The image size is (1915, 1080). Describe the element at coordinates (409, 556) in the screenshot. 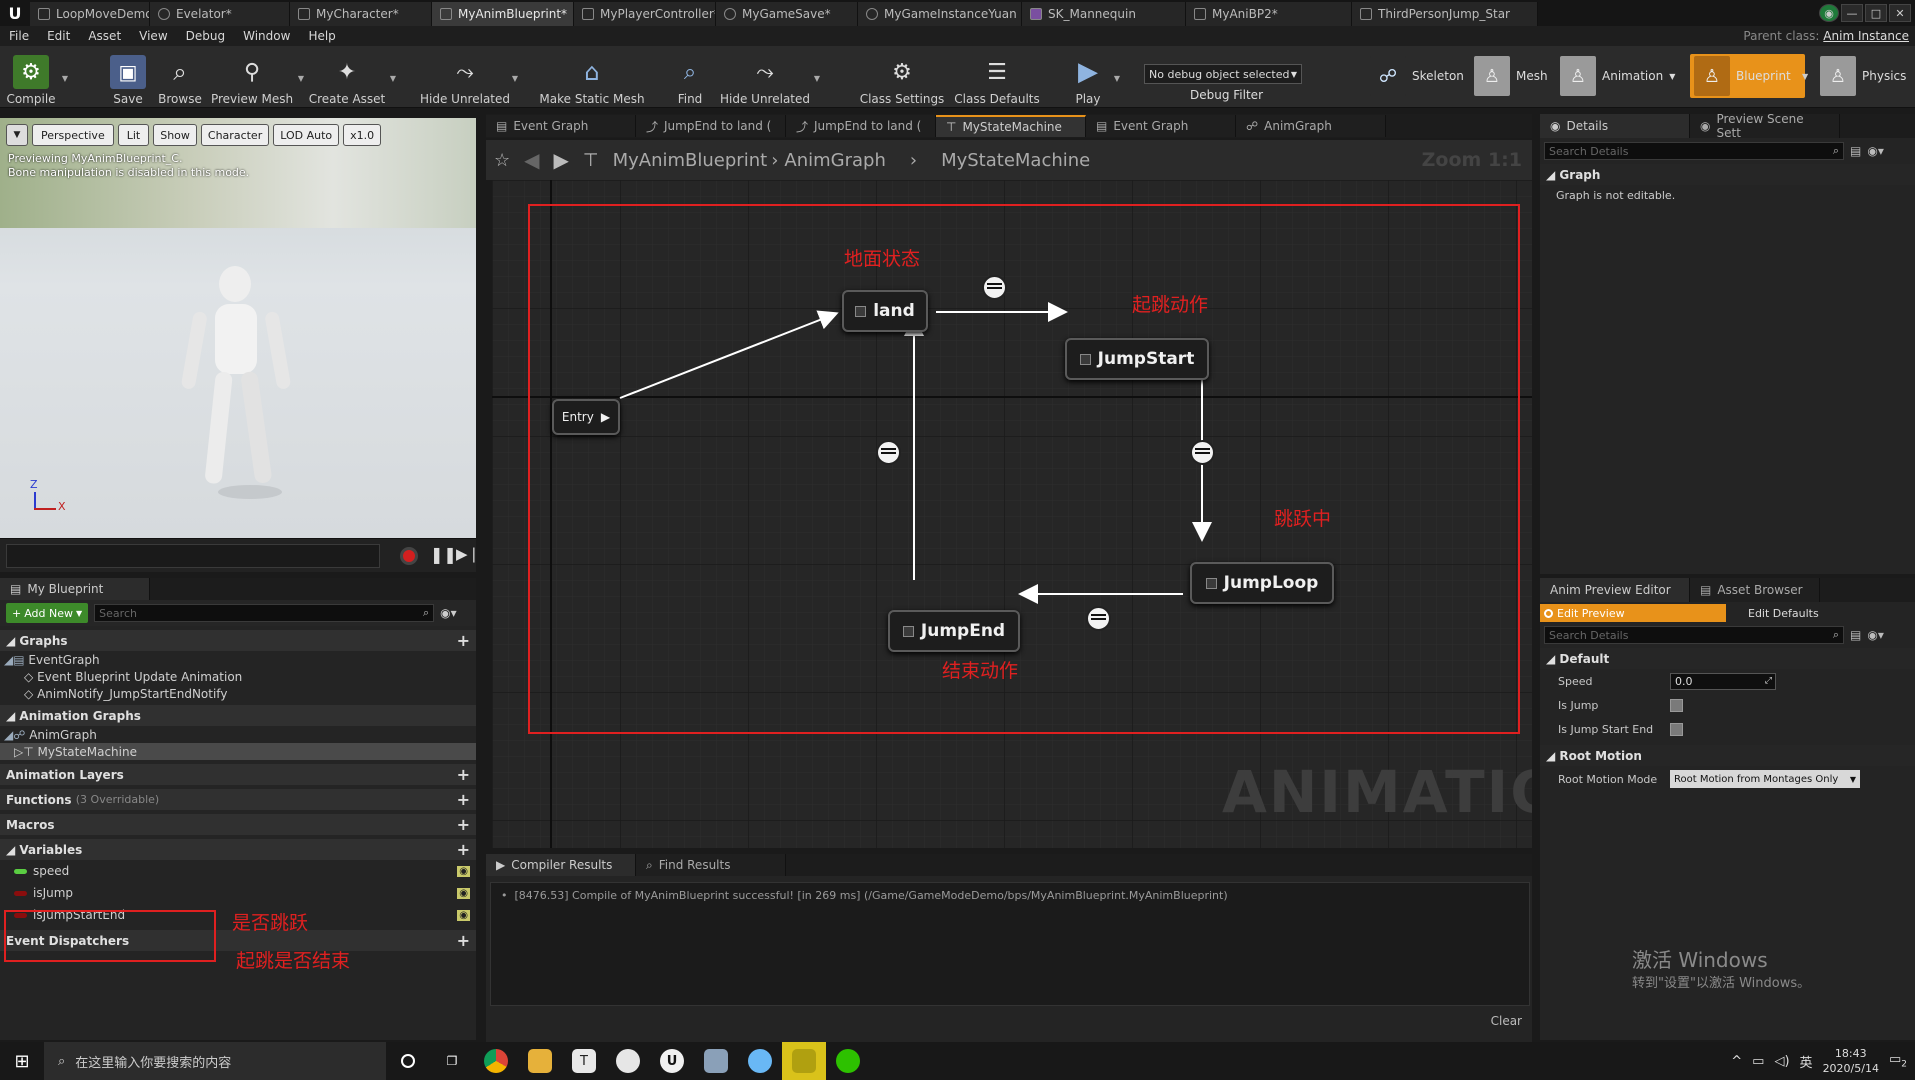

I see `record-button` at that location.